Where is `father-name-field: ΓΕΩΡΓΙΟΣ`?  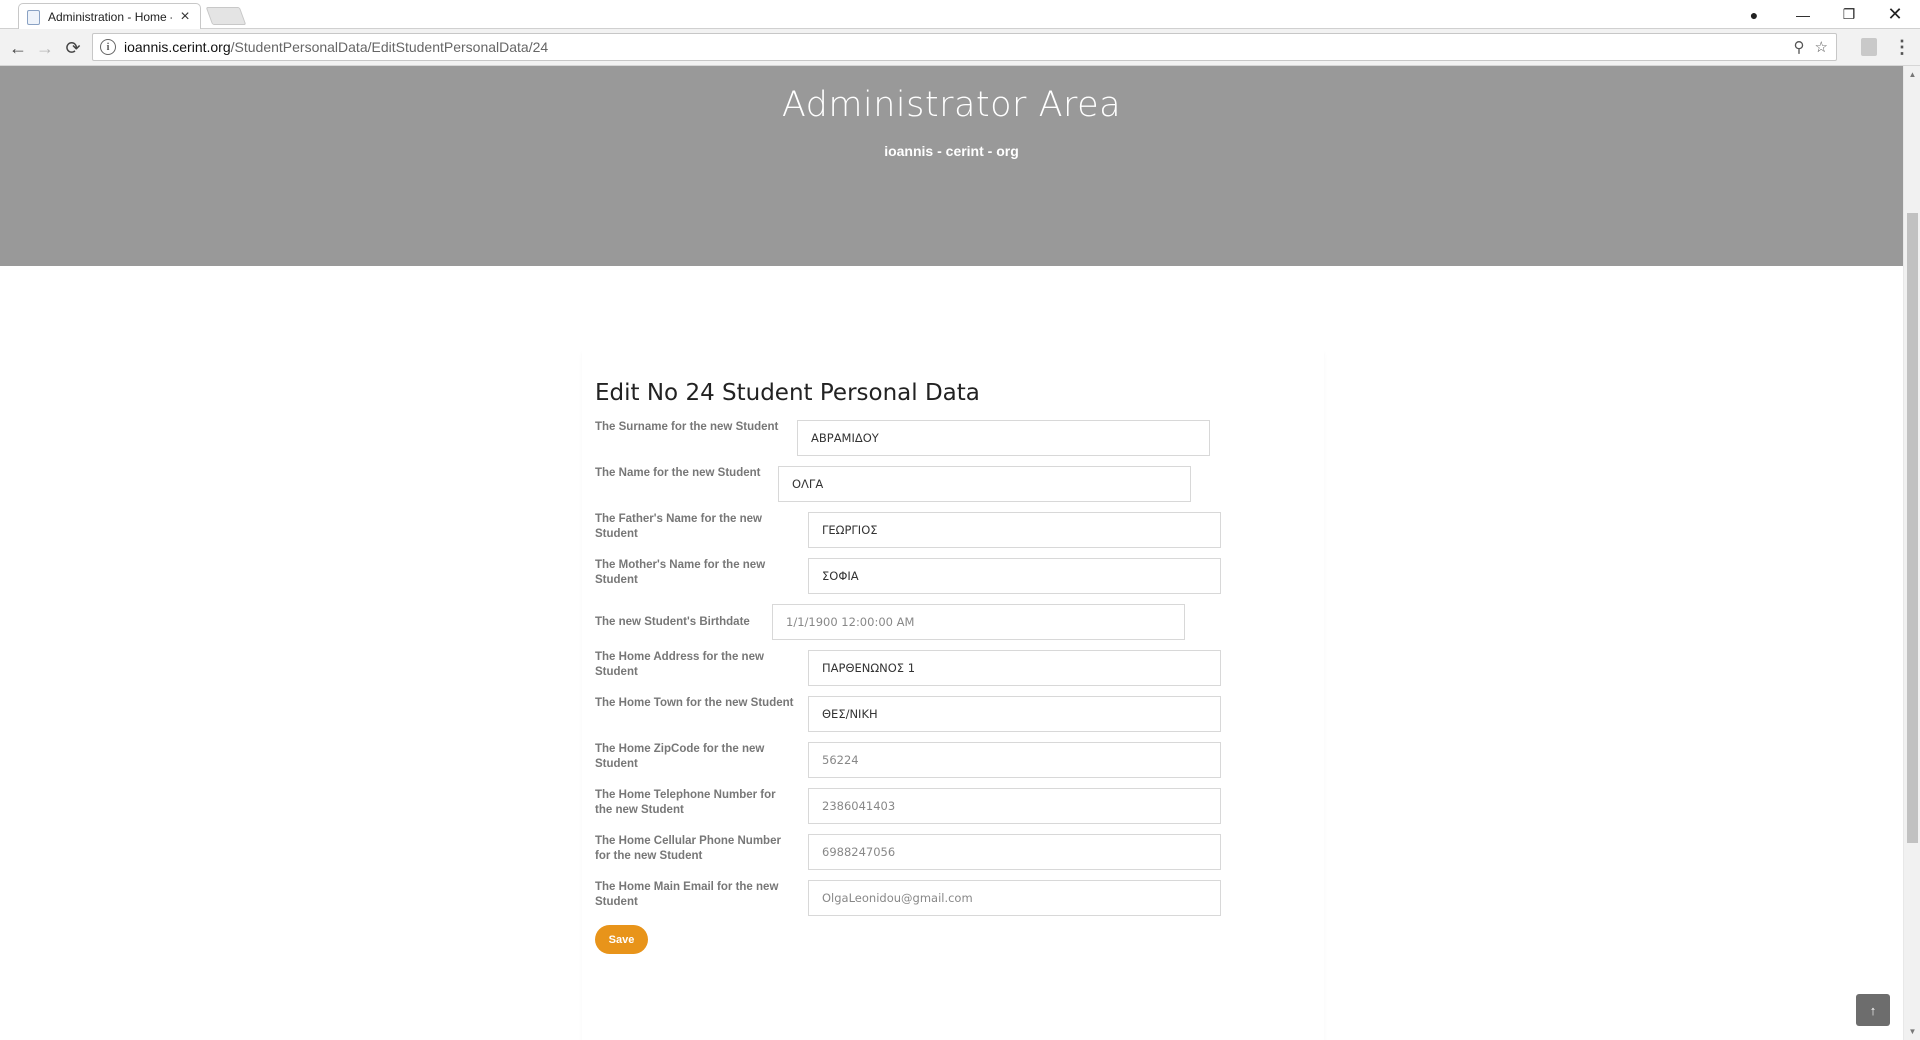
father-name-field: ΓΕΩΡΓΙΟΣ is located at coordinates (1014, 530).